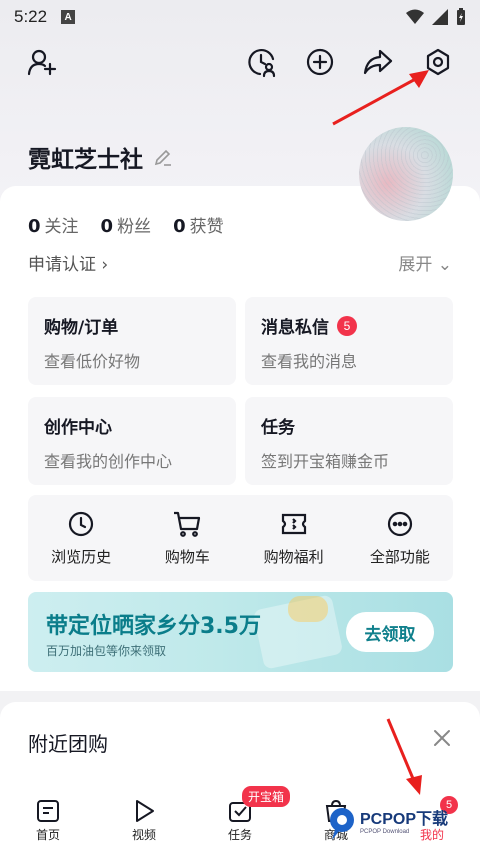 The width and height of the screenshot is (480, 853). What do you see at coordinates (81, 523) in the screenshot?
I see `clock-icon` at bounding box center [81, 523].